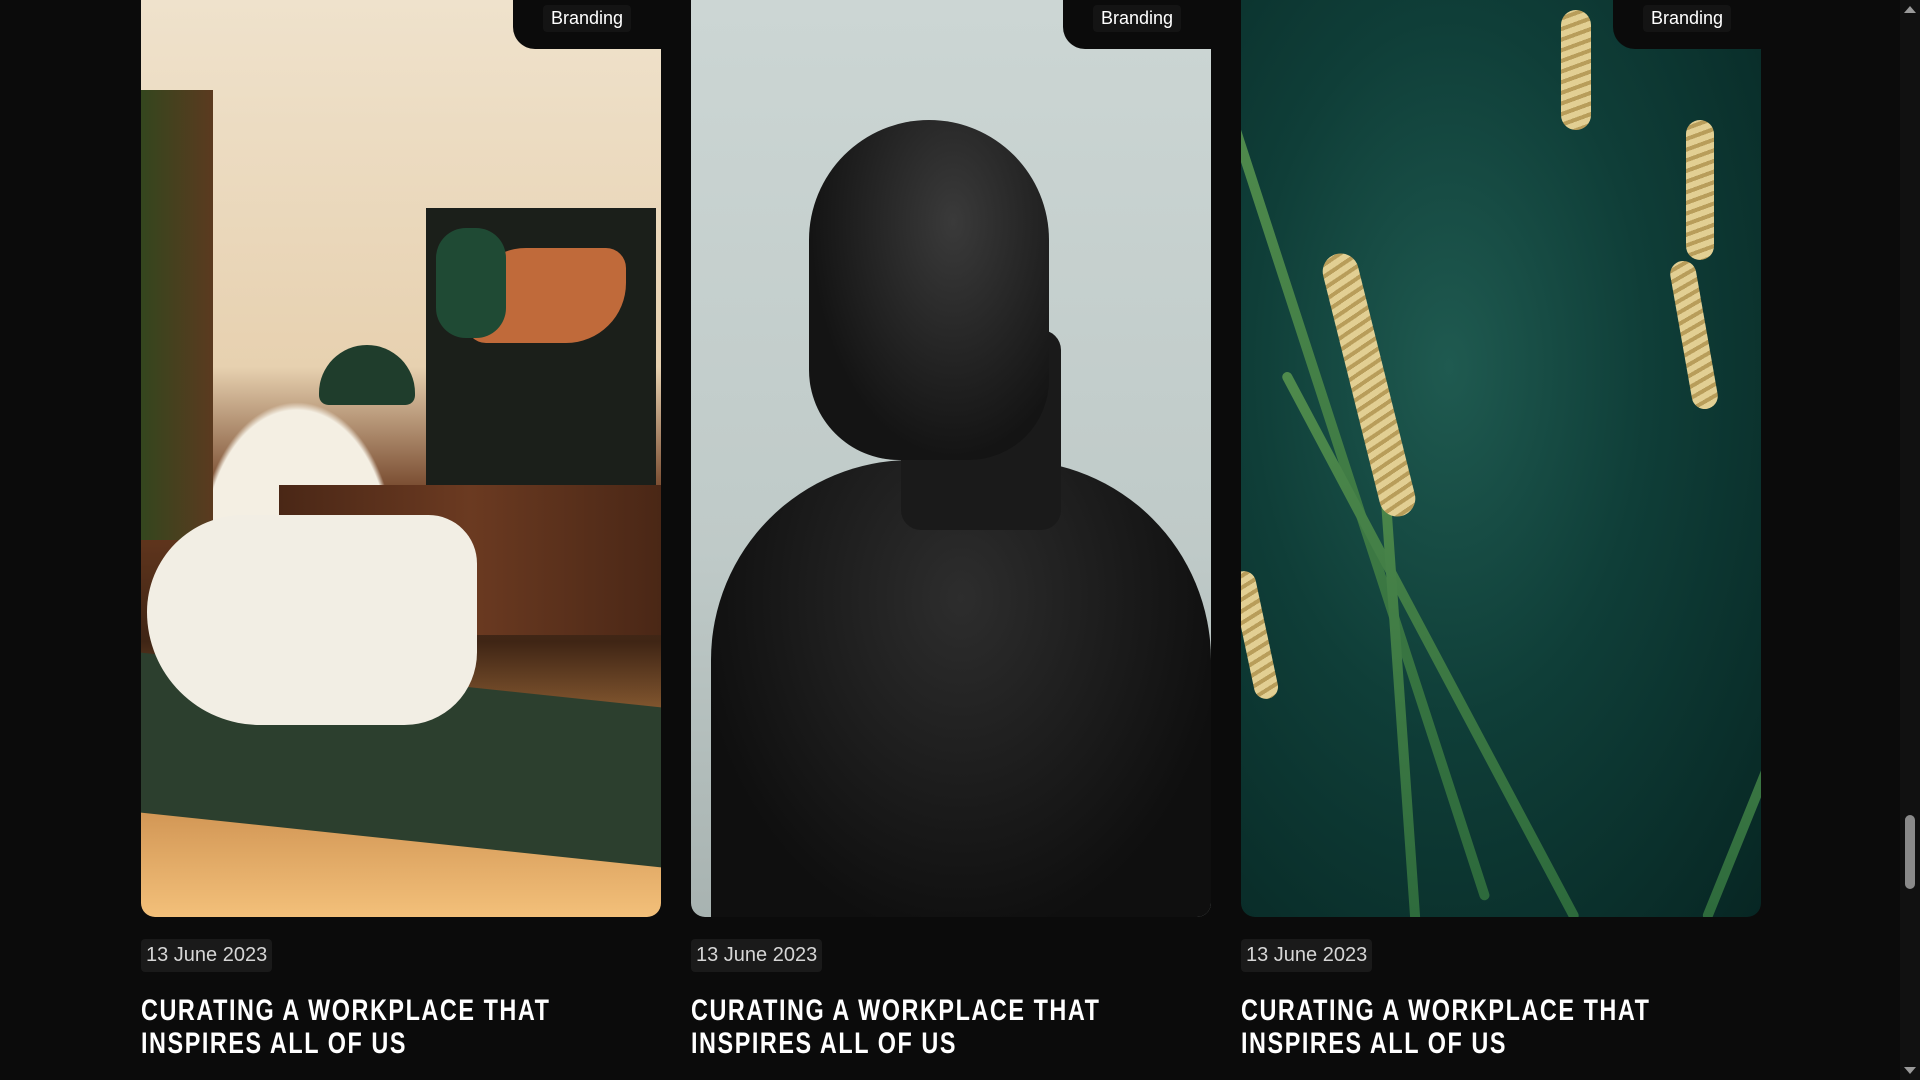  Describe the element at coordinates (1910, 9) in the screenshot. I see `scroll-up-arrow-icon` at that location.